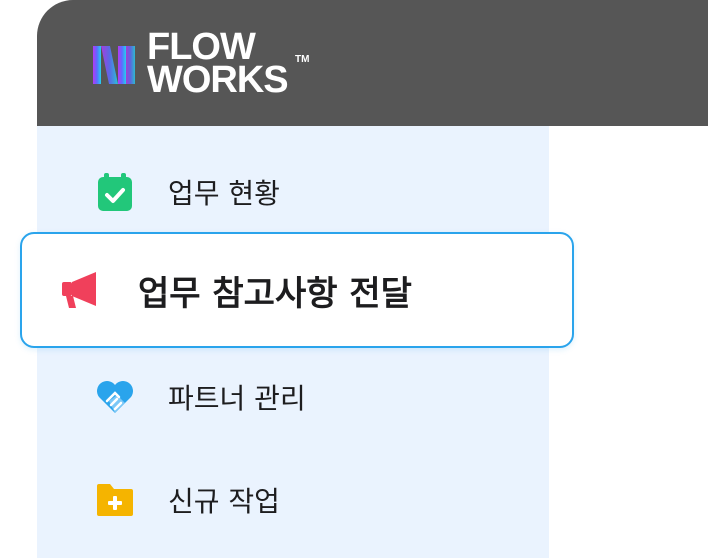 The height and width of the screenshot is (558, 708). I want to click on brand-wordmark: FLOW WORKS, so click(218, 64).